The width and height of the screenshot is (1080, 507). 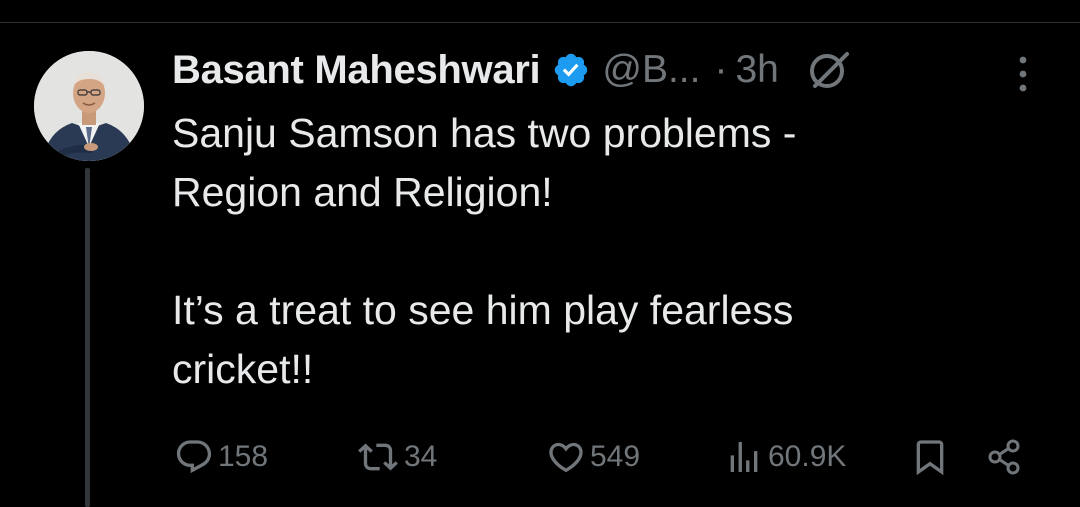 What do you see at coordinates (378, 457) in the screenshot?
I see `repost-icon` at bounding box center [378, 457].